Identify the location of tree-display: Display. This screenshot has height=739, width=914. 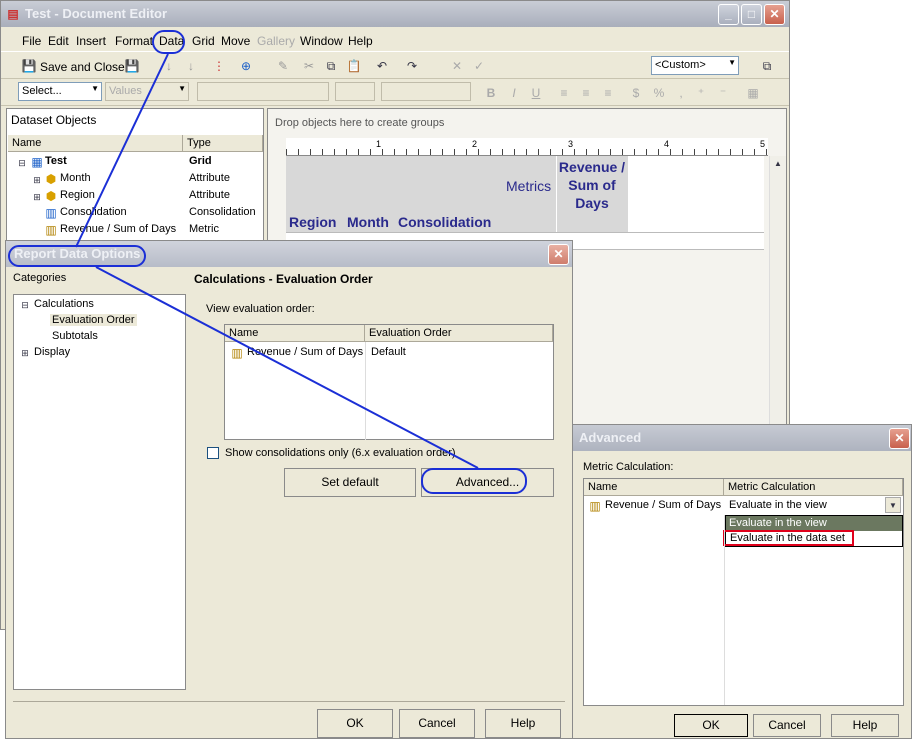
(52, 352).